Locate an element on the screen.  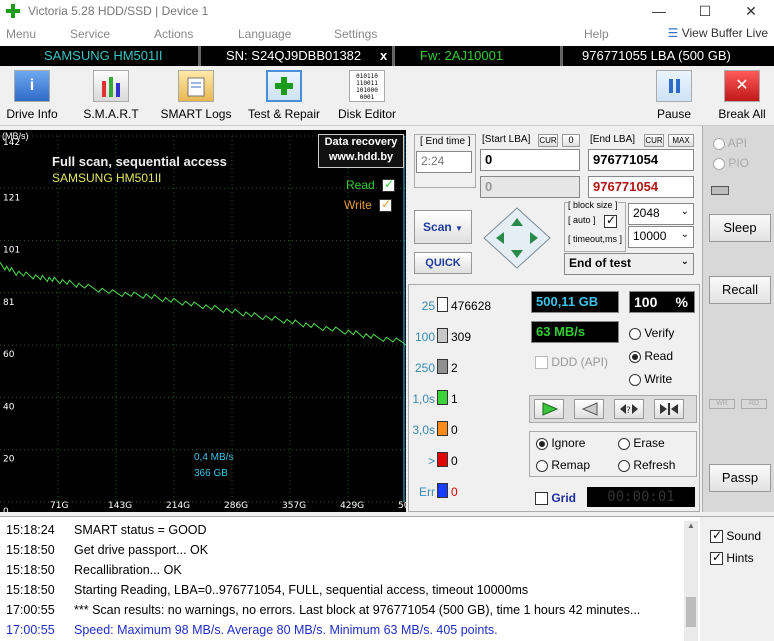
end-lba-max-button: MAX is located at coordinates (681, 140).